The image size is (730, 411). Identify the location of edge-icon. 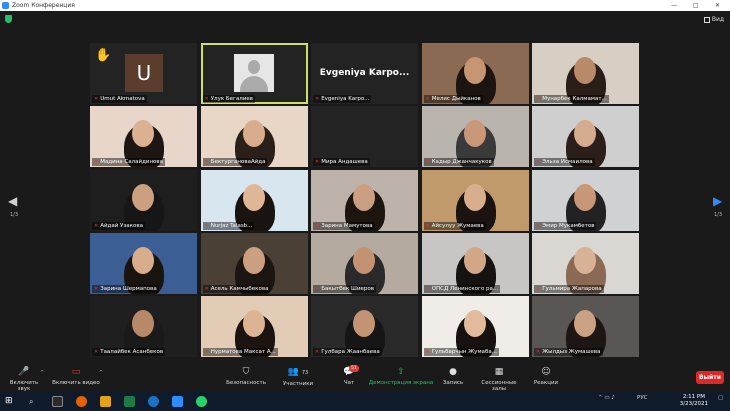
(153, 401).